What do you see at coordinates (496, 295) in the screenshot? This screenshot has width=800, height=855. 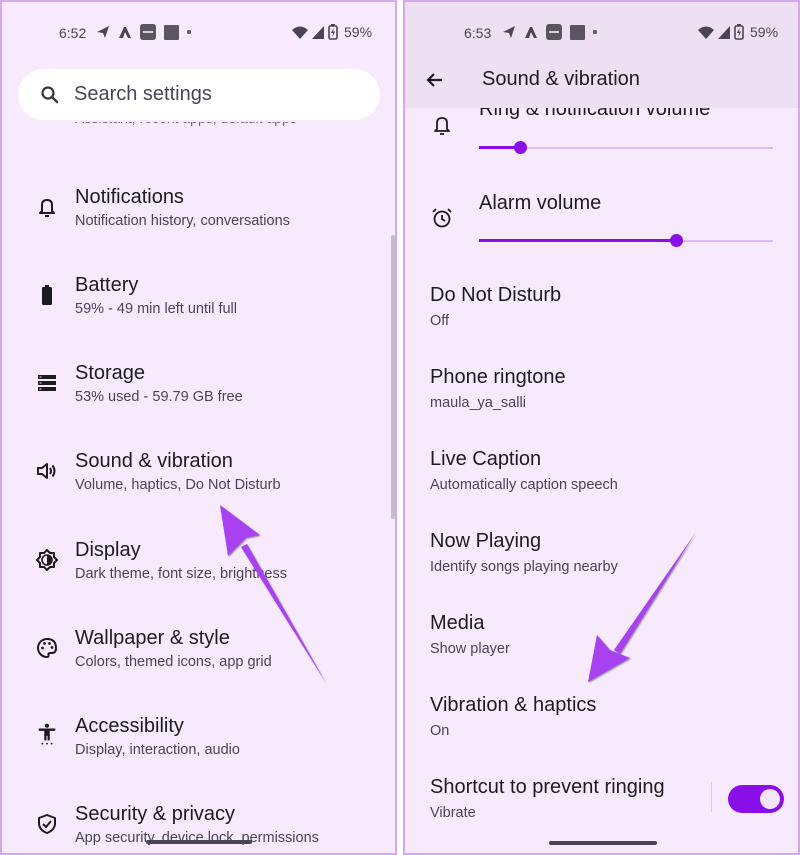 I see `item-title: Do Not Disturb` at bounding box center [496, 295].